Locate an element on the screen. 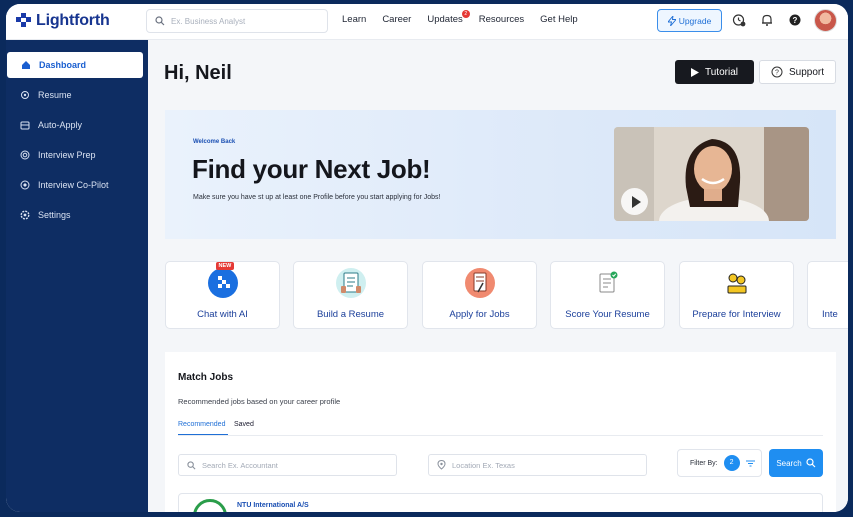  home-icon is located at coordinates (26, 65).